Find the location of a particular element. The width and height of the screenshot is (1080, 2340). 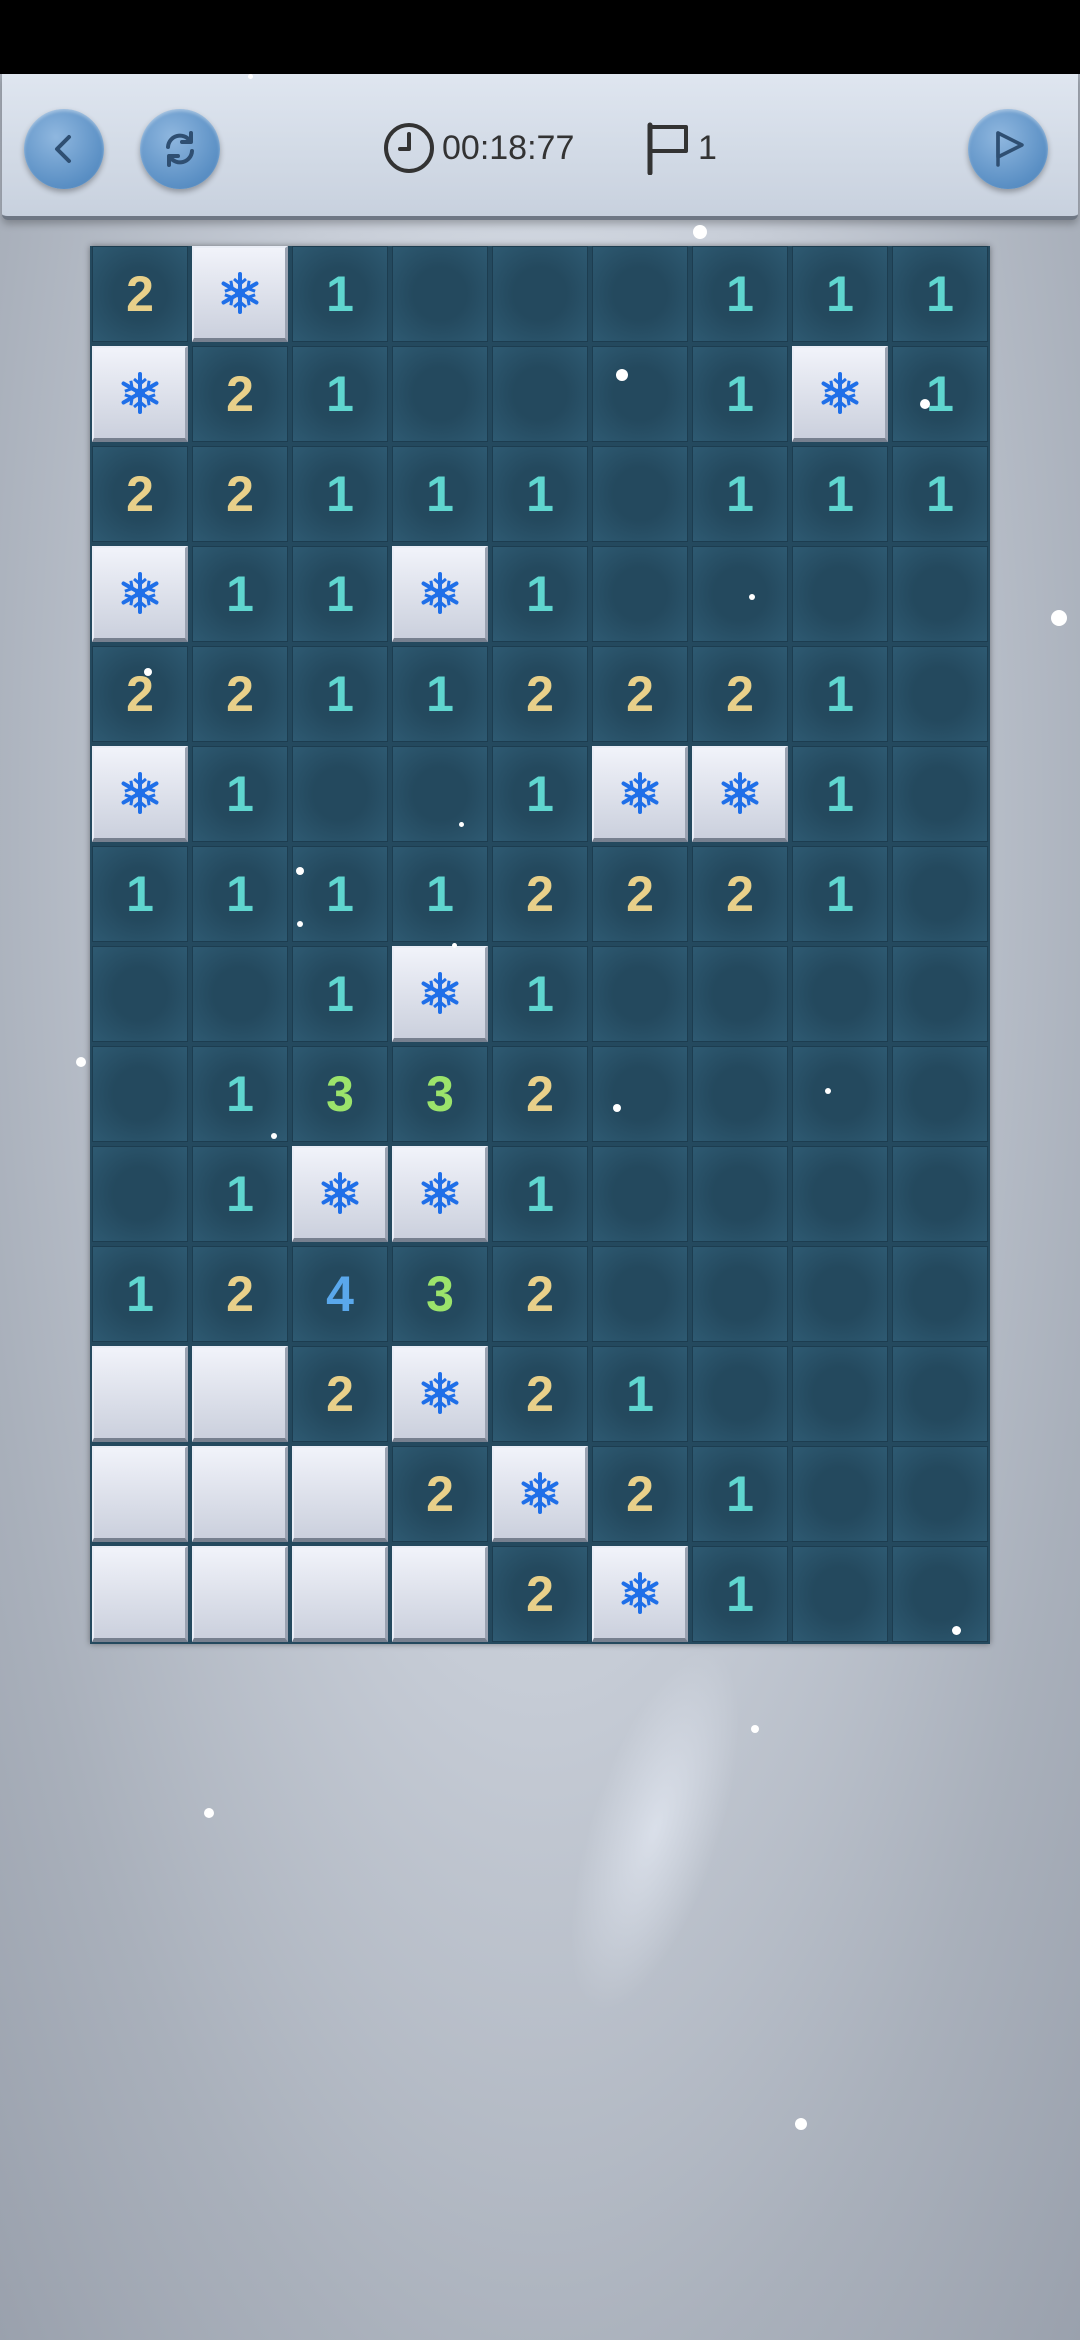

restart-button is located at coordinates (180, 149).